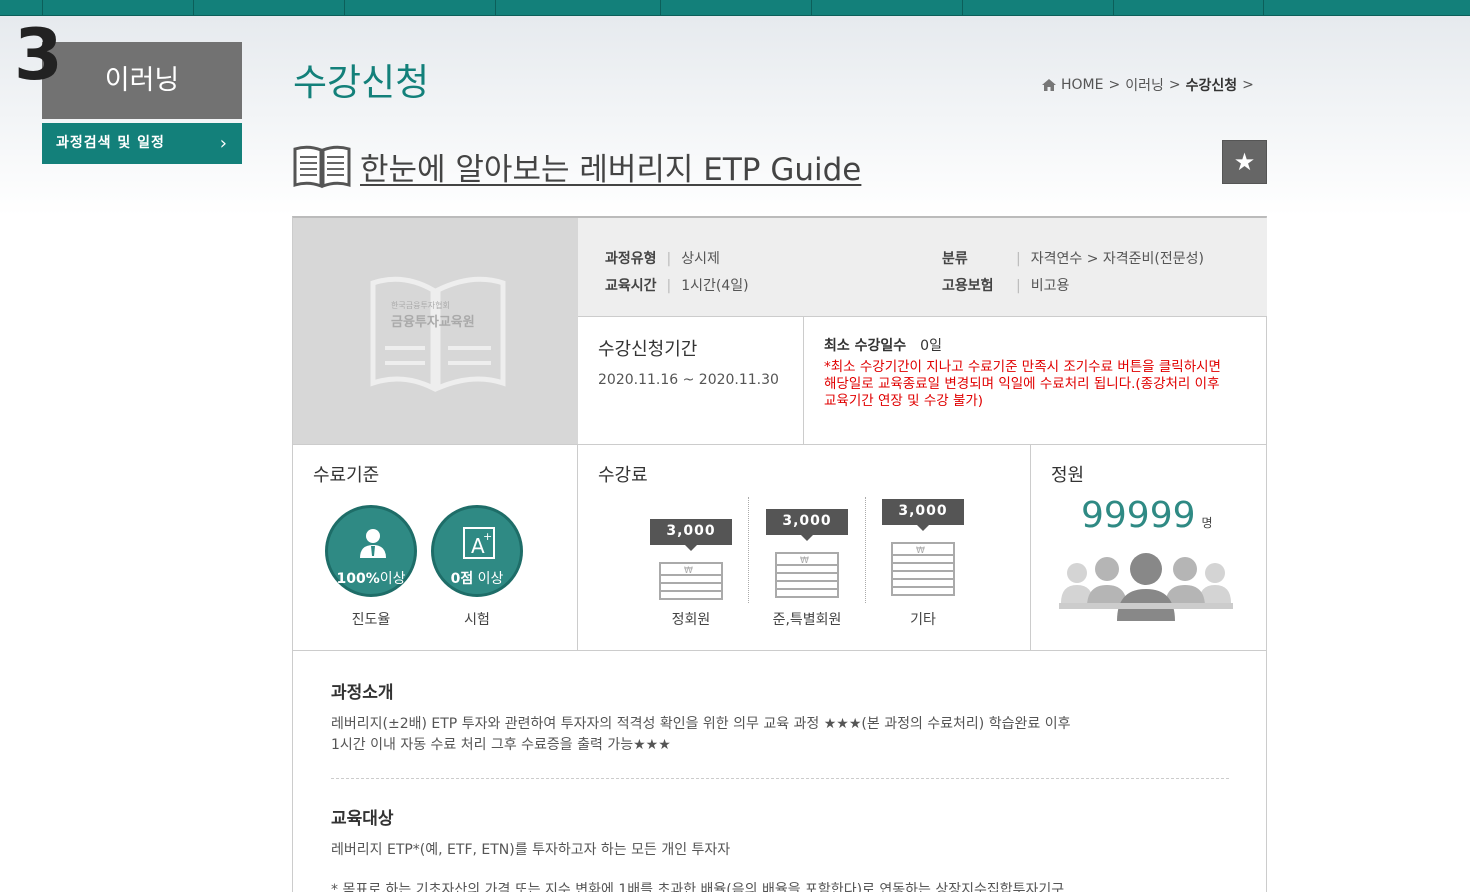 This screenshot has height=892, width=1470. What do you see at coordinates (691, 620) in the screenshot?
I see `fee-label: 정회원` at bounding box center [691, 620].